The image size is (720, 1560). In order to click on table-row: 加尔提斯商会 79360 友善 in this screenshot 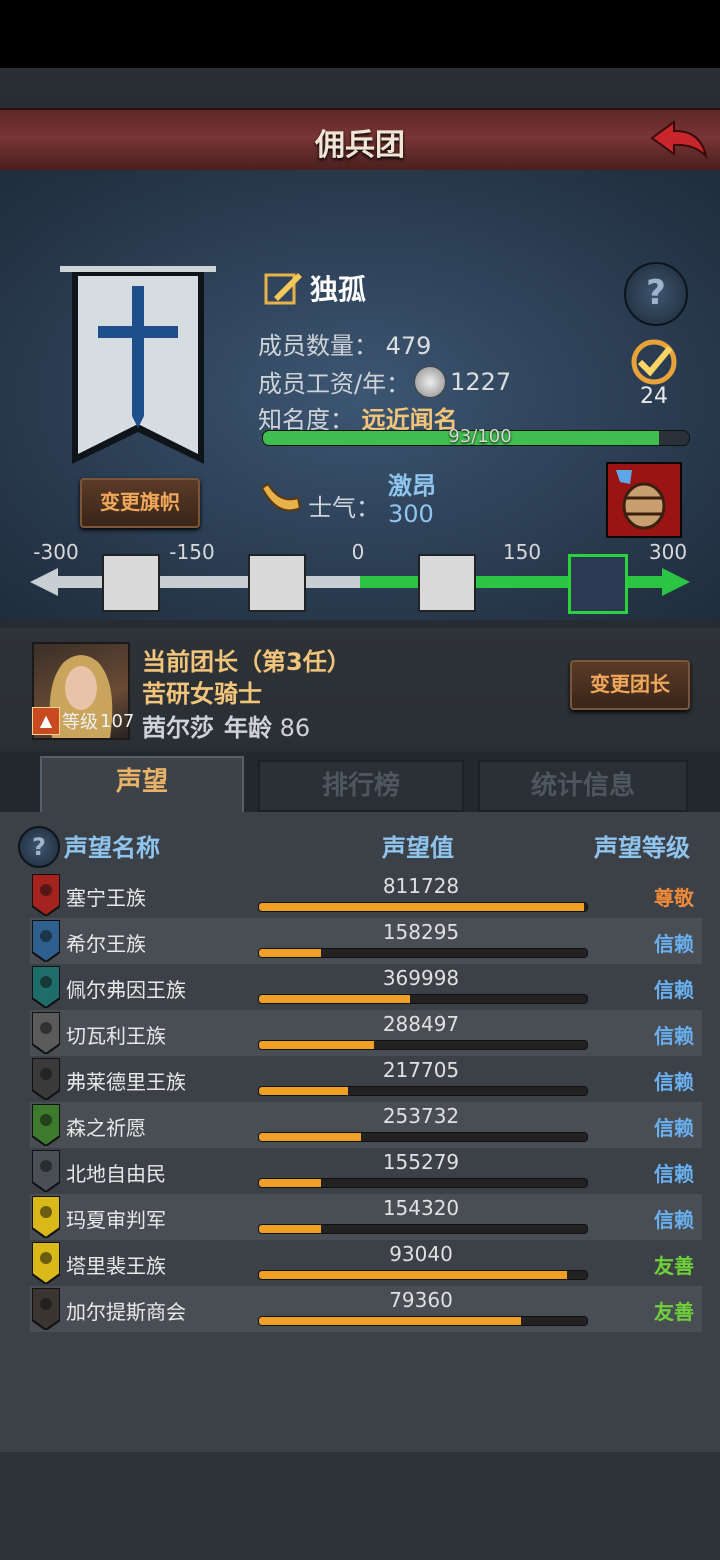, I will do `click(366, 1309)`.